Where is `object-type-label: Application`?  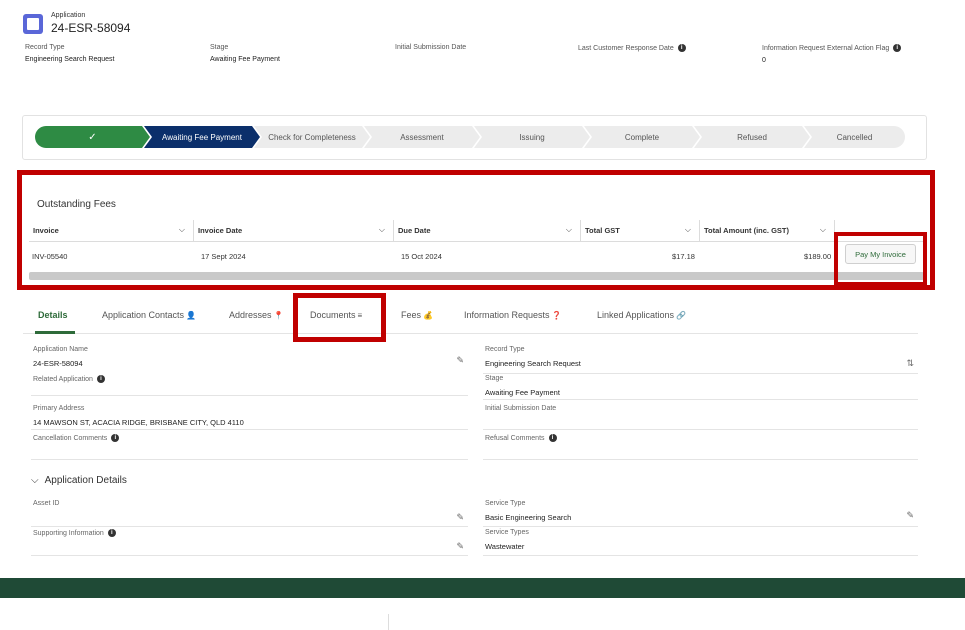 object-type-label: Application is located at coordinates (68, 15).